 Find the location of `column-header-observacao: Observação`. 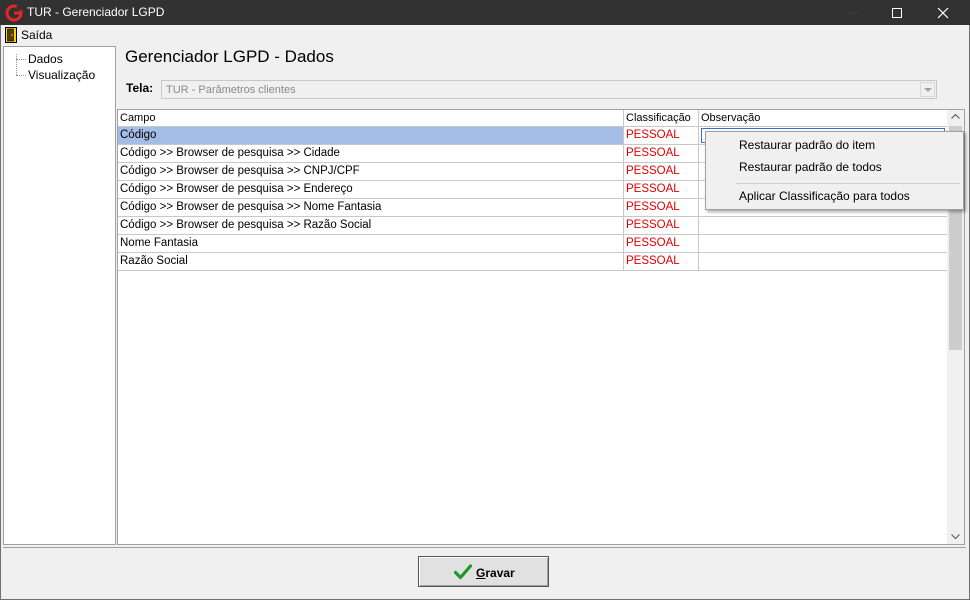

column-header-observacao: Observação is located at coordinates (823, 118).